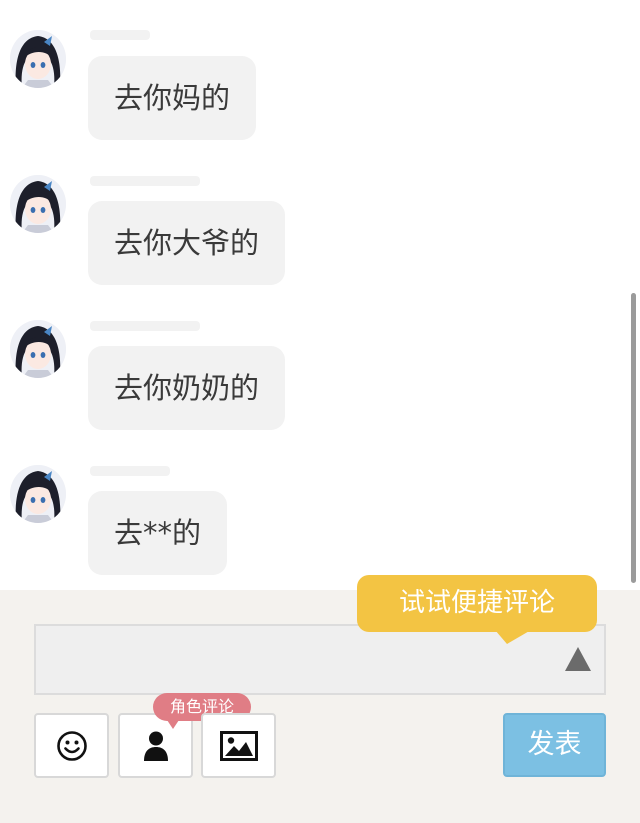 The image size is (640, 823). What do you see at coordinates (554, 745) in the screenshot?
I see `send-button: 发表` at bounding box center [554, 745].